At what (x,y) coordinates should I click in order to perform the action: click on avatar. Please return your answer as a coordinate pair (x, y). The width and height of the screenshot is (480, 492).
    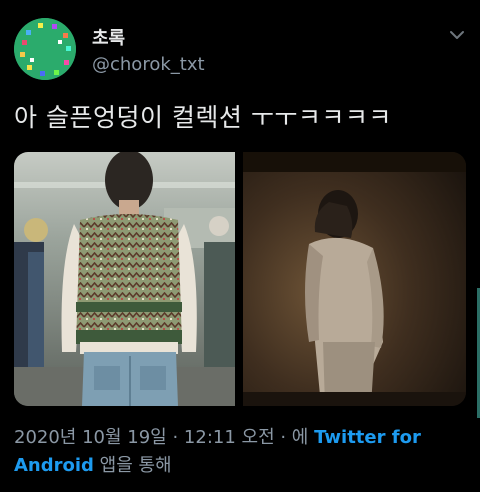
    Looking at the image, I should click on (45, 49).